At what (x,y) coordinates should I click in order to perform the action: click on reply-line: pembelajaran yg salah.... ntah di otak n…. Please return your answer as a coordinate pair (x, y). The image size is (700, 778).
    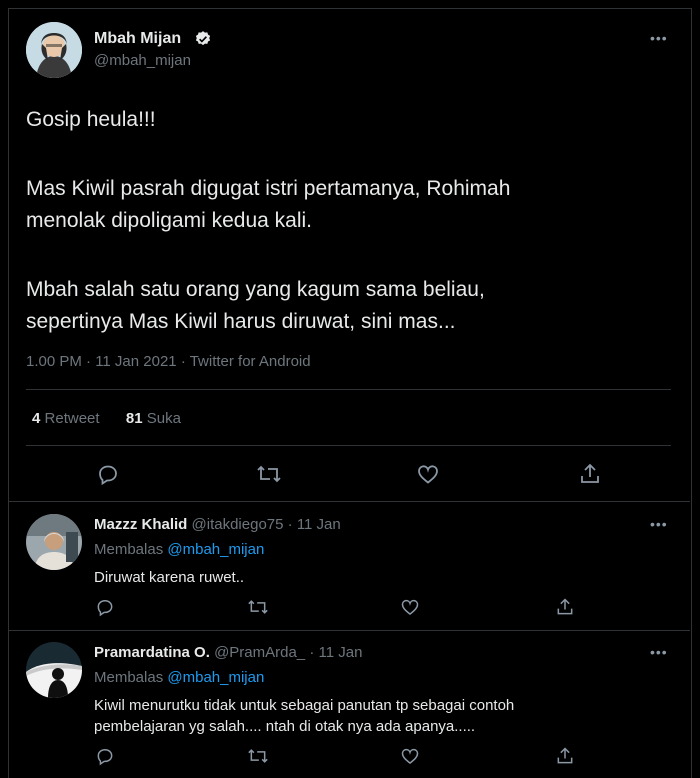
    Looking at the image, I should click on (285, 726).